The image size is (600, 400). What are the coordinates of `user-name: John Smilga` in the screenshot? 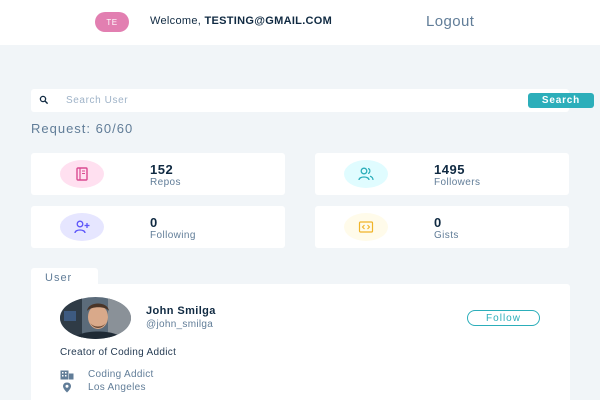 It's located at (181, 311).